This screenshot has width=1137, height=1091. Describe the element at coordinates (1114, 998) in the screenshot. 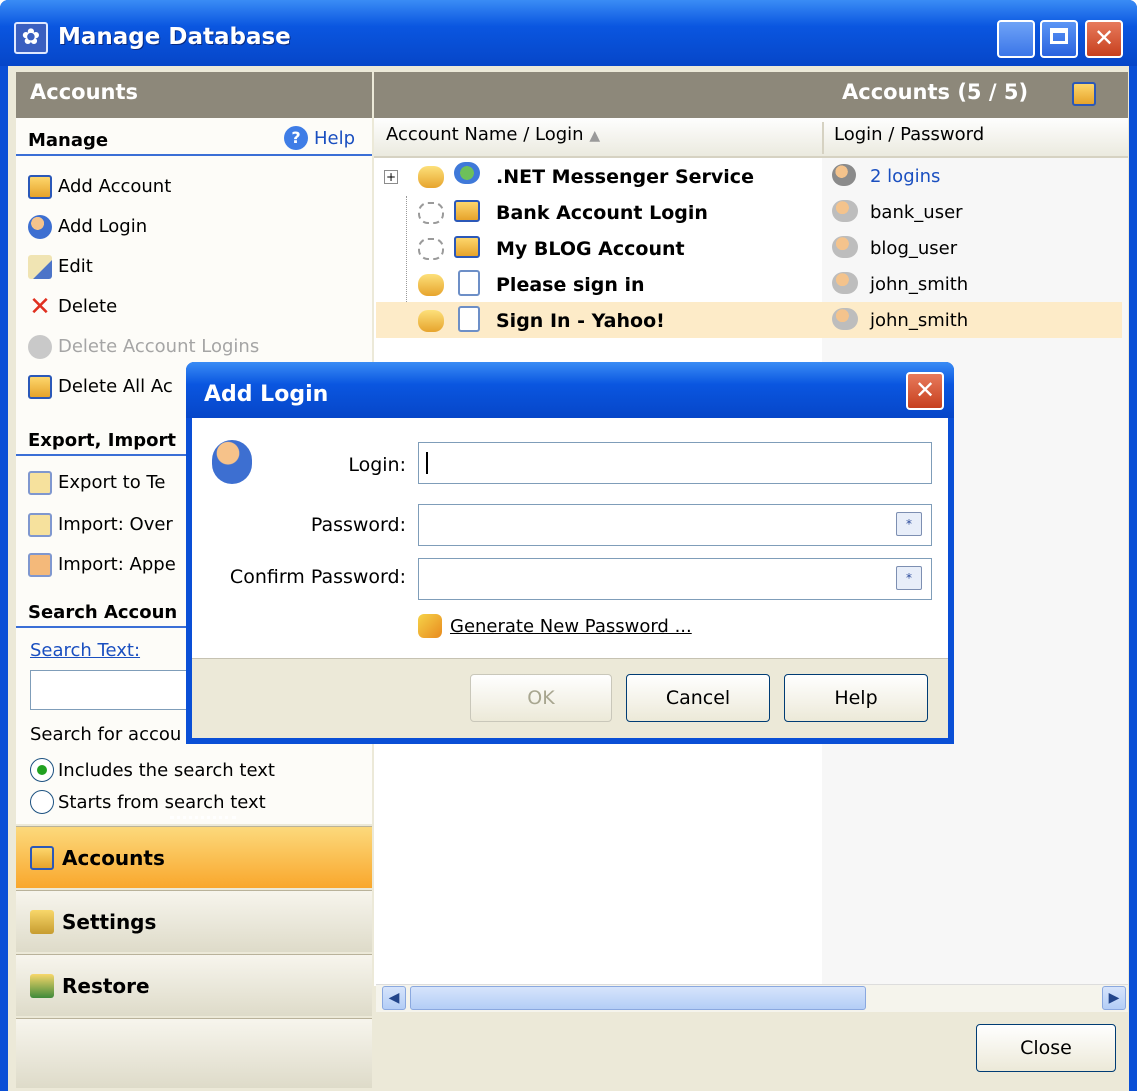

I see `scroll-right-icon: ▶` at that location.